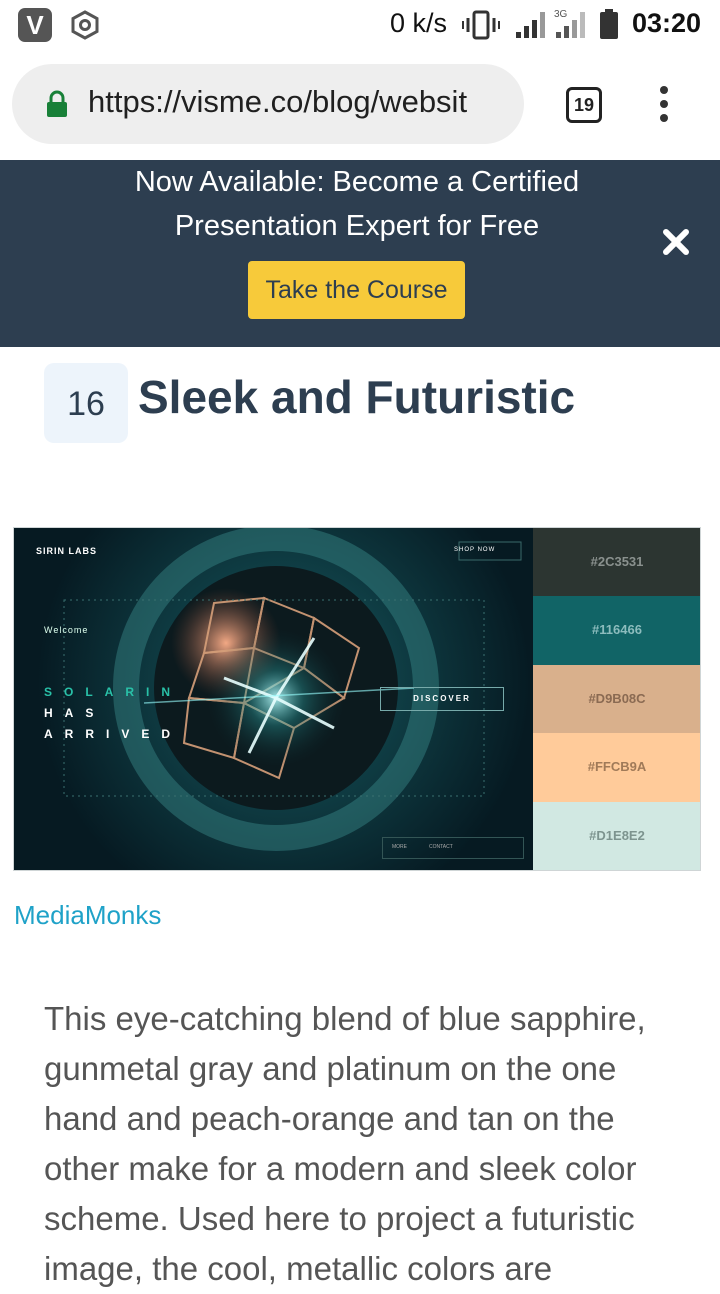 Image resolution: width=720 pixels, height=1294 pixels. What do you see at coordinates (86, 403) in the screenshot?
I see `section-number-badge: 16` at bounding box center [86, 403].